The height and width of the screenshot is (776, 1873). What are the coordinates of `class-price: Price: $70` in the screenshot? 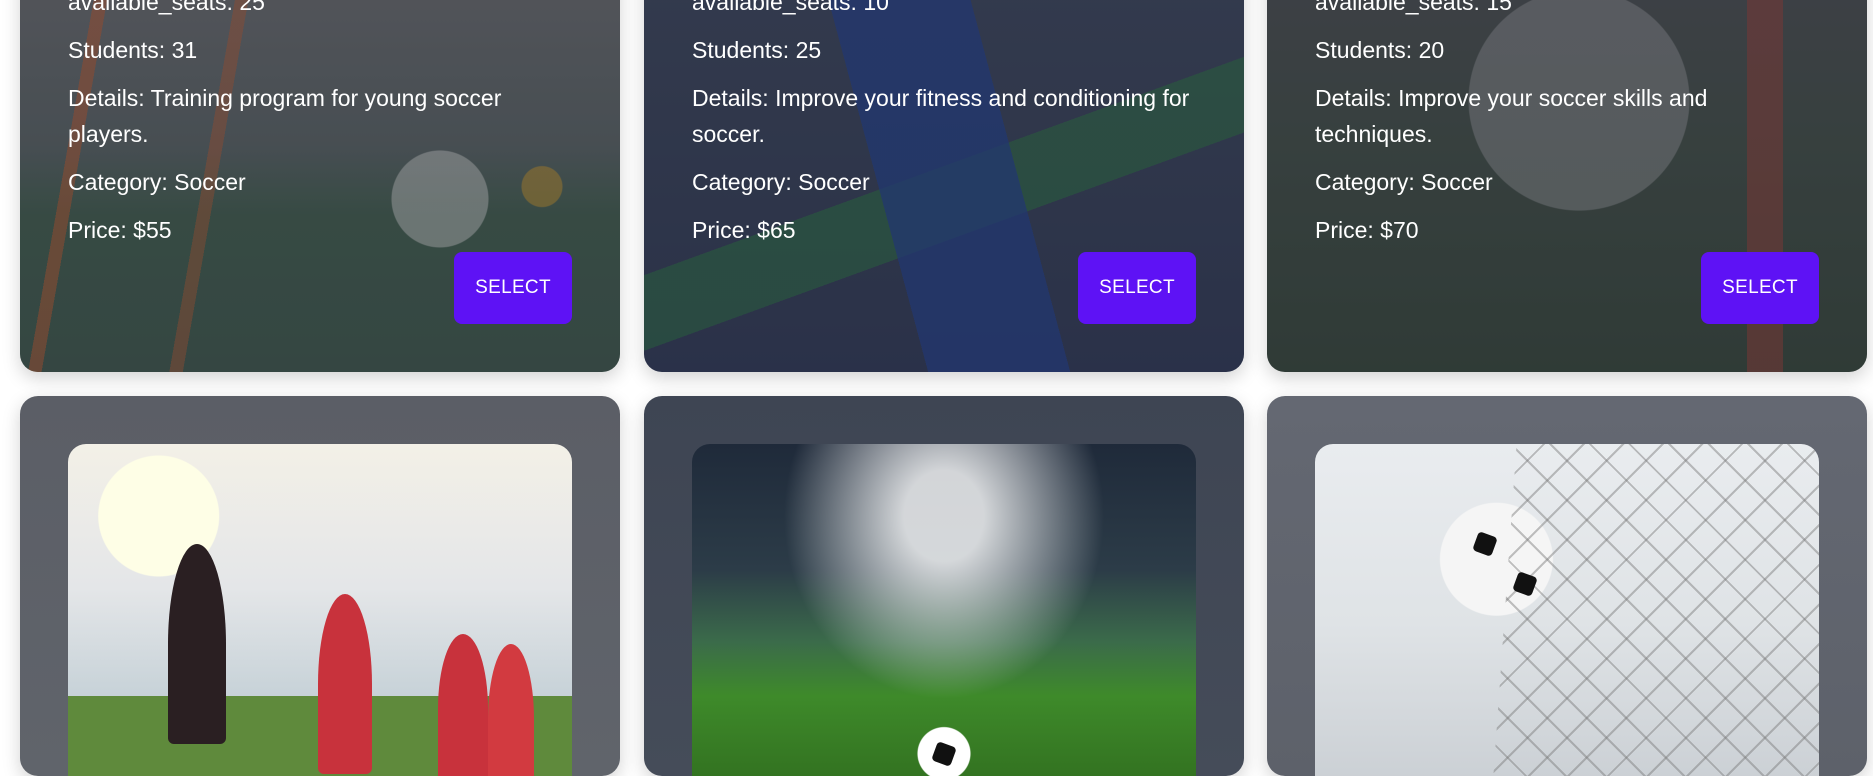 It's located at (1367, 230).